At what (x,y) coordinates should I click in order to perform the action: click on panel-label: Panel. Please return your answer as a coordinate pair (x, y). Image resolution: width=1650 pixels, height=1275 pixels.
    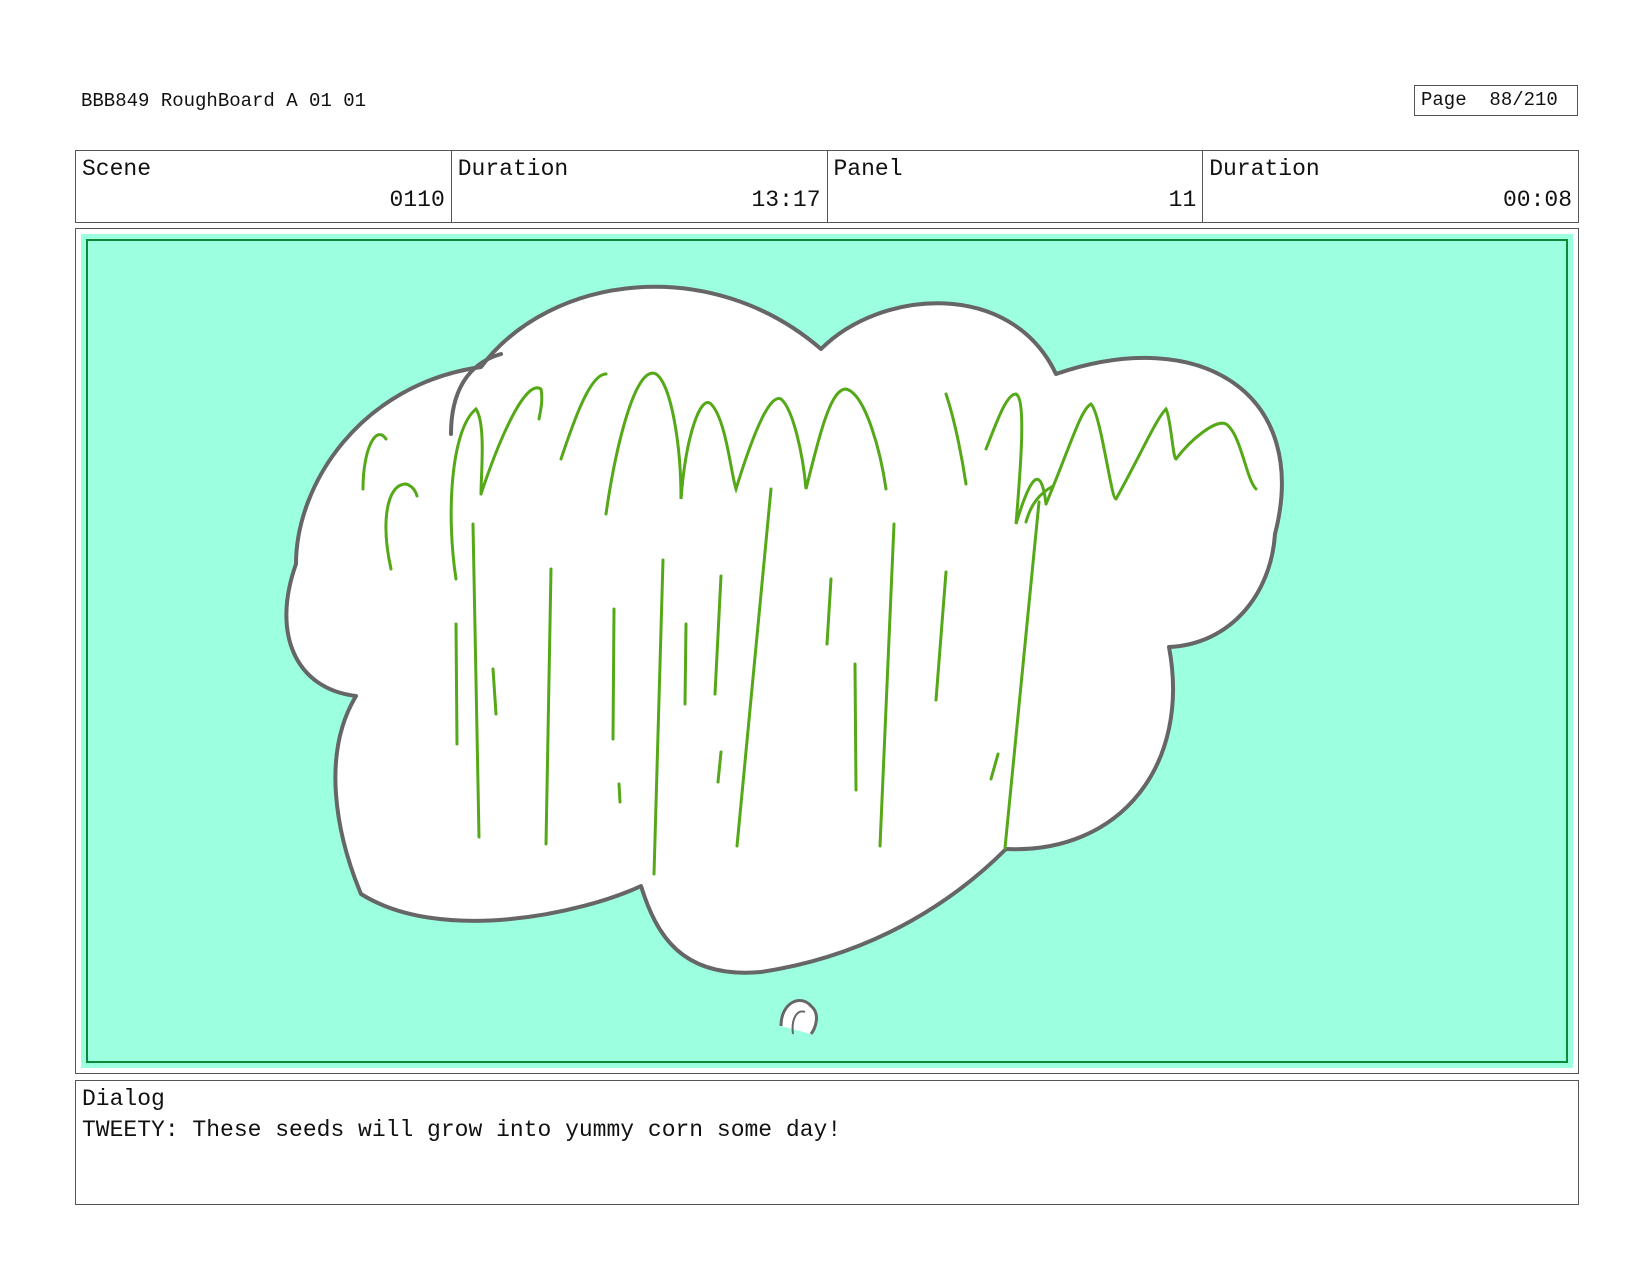
    Looking at the image, I should click on (868, 169).